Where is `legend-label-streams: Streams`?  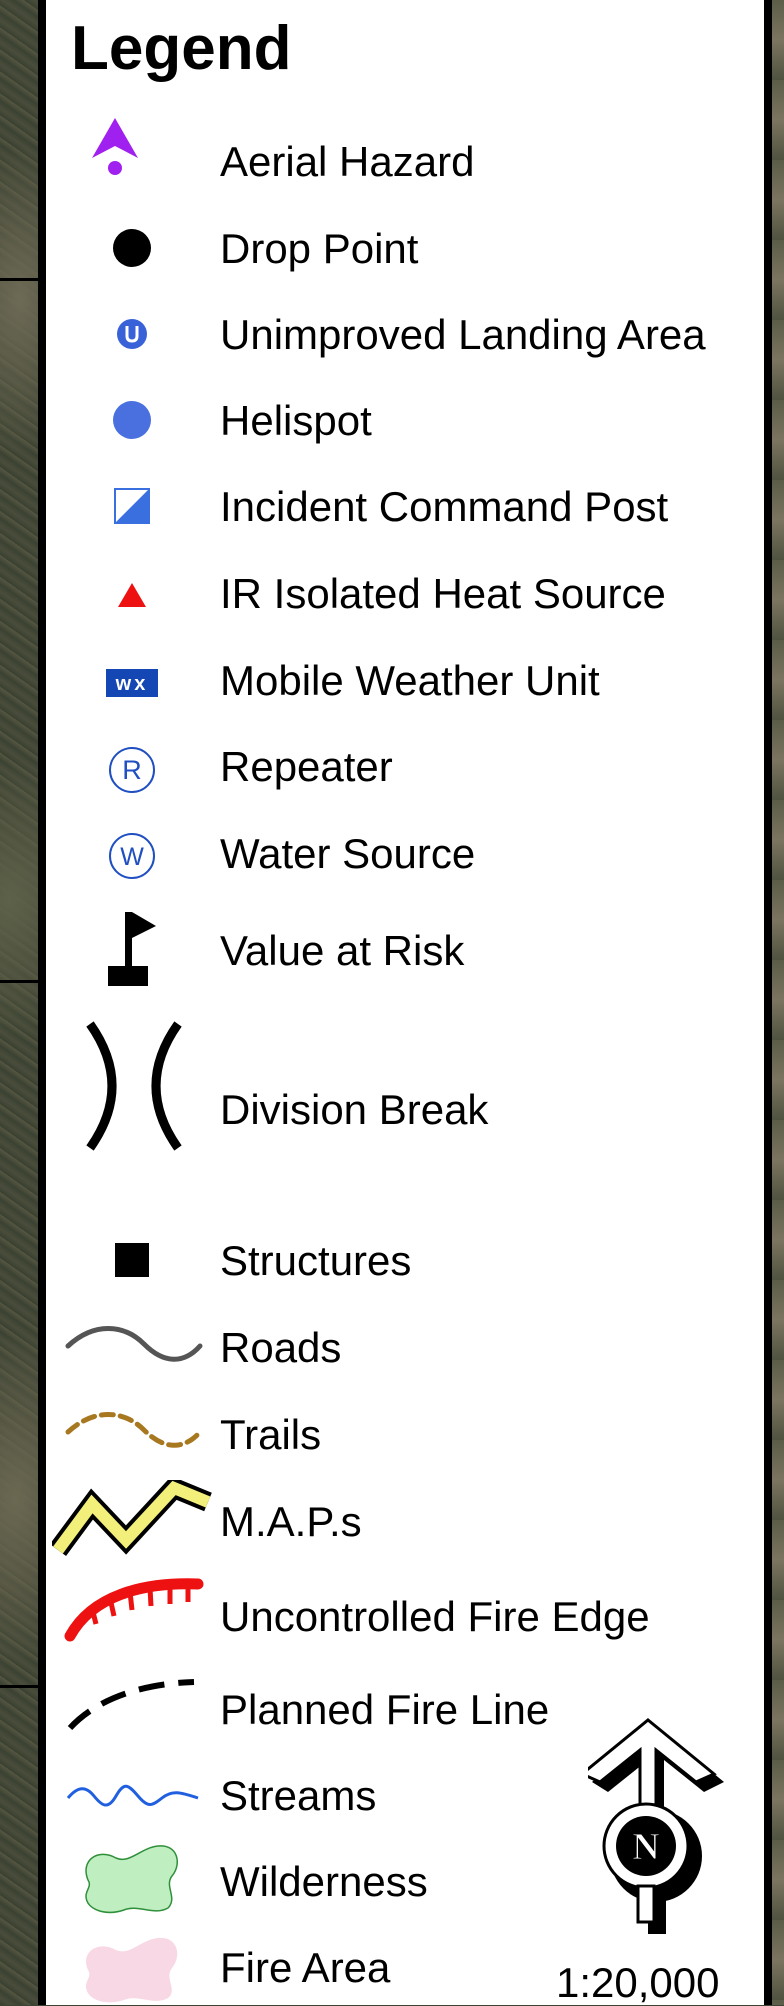 legend-label-streams: Streams is located at coordinates (298, 1795).